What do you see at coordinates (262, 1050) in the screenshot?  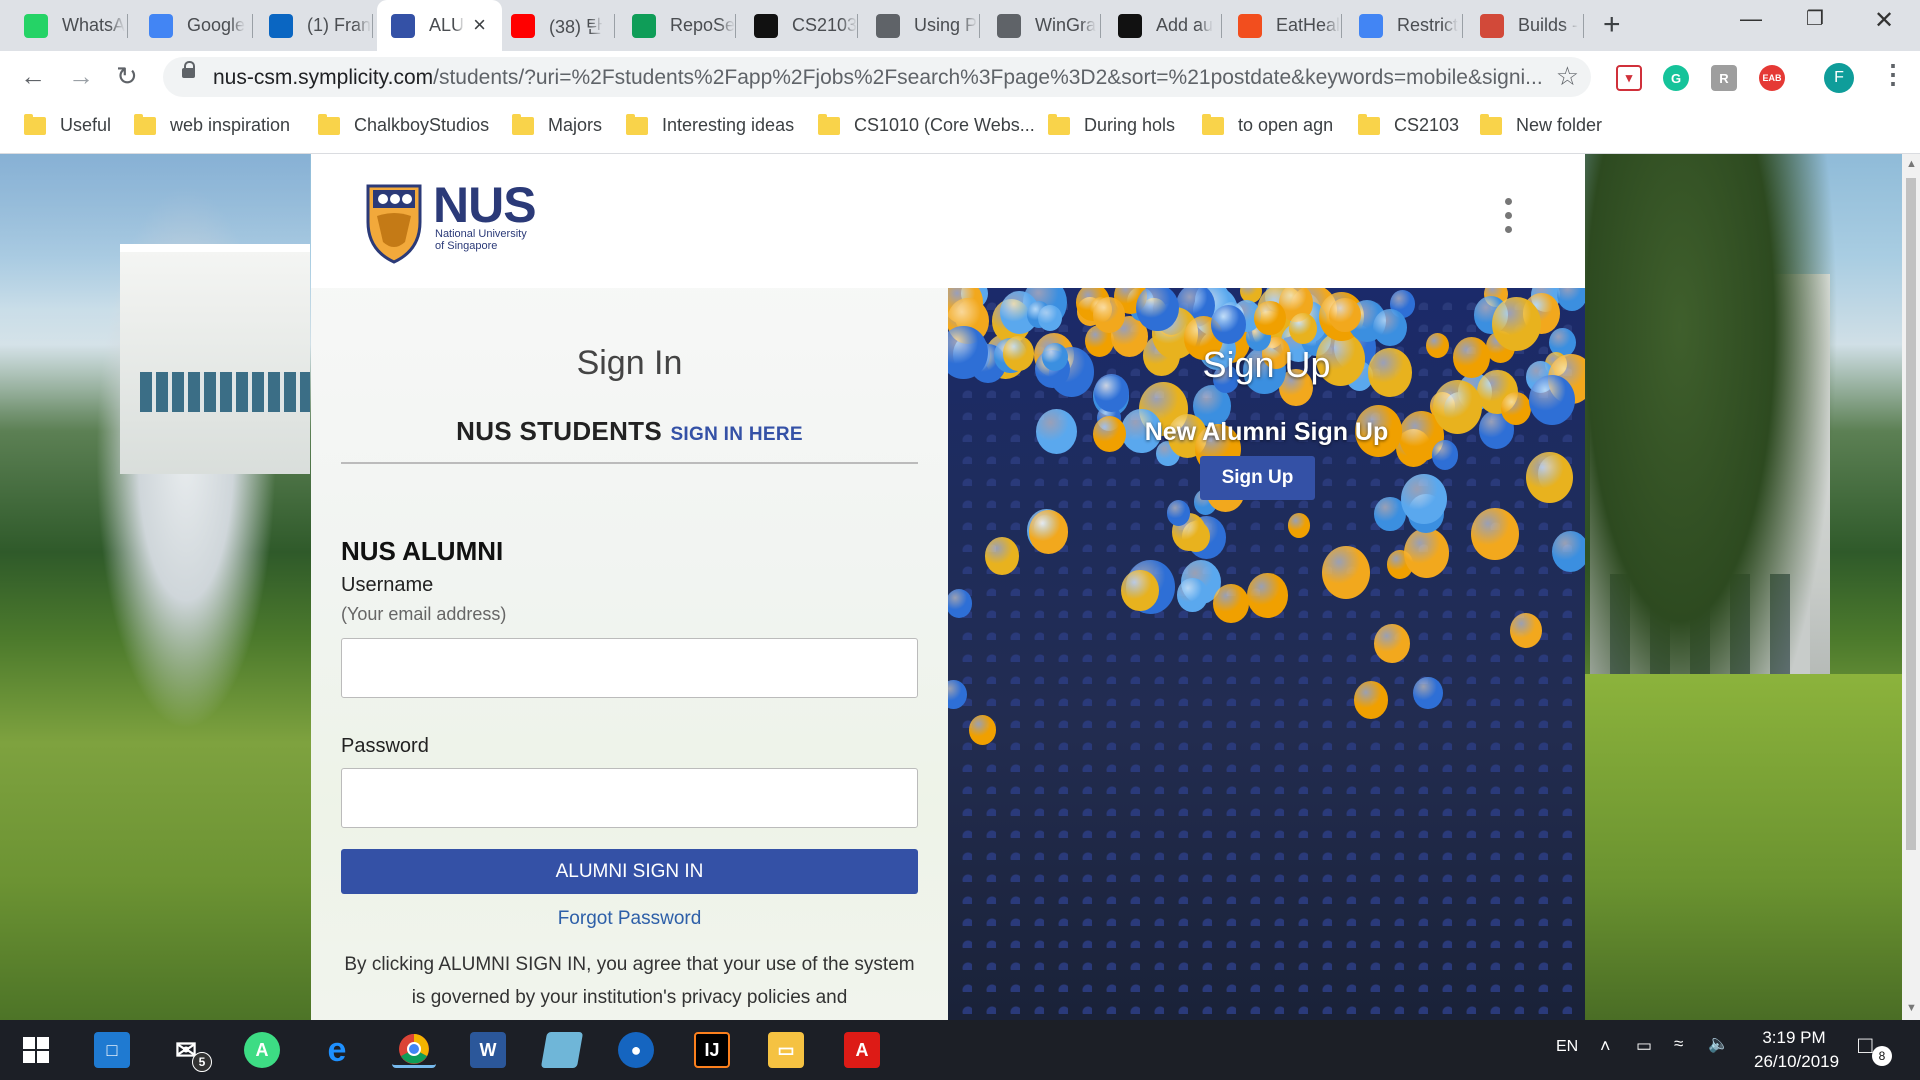 I see `android-studio-icon: A` at bounding box center [262, 1050].